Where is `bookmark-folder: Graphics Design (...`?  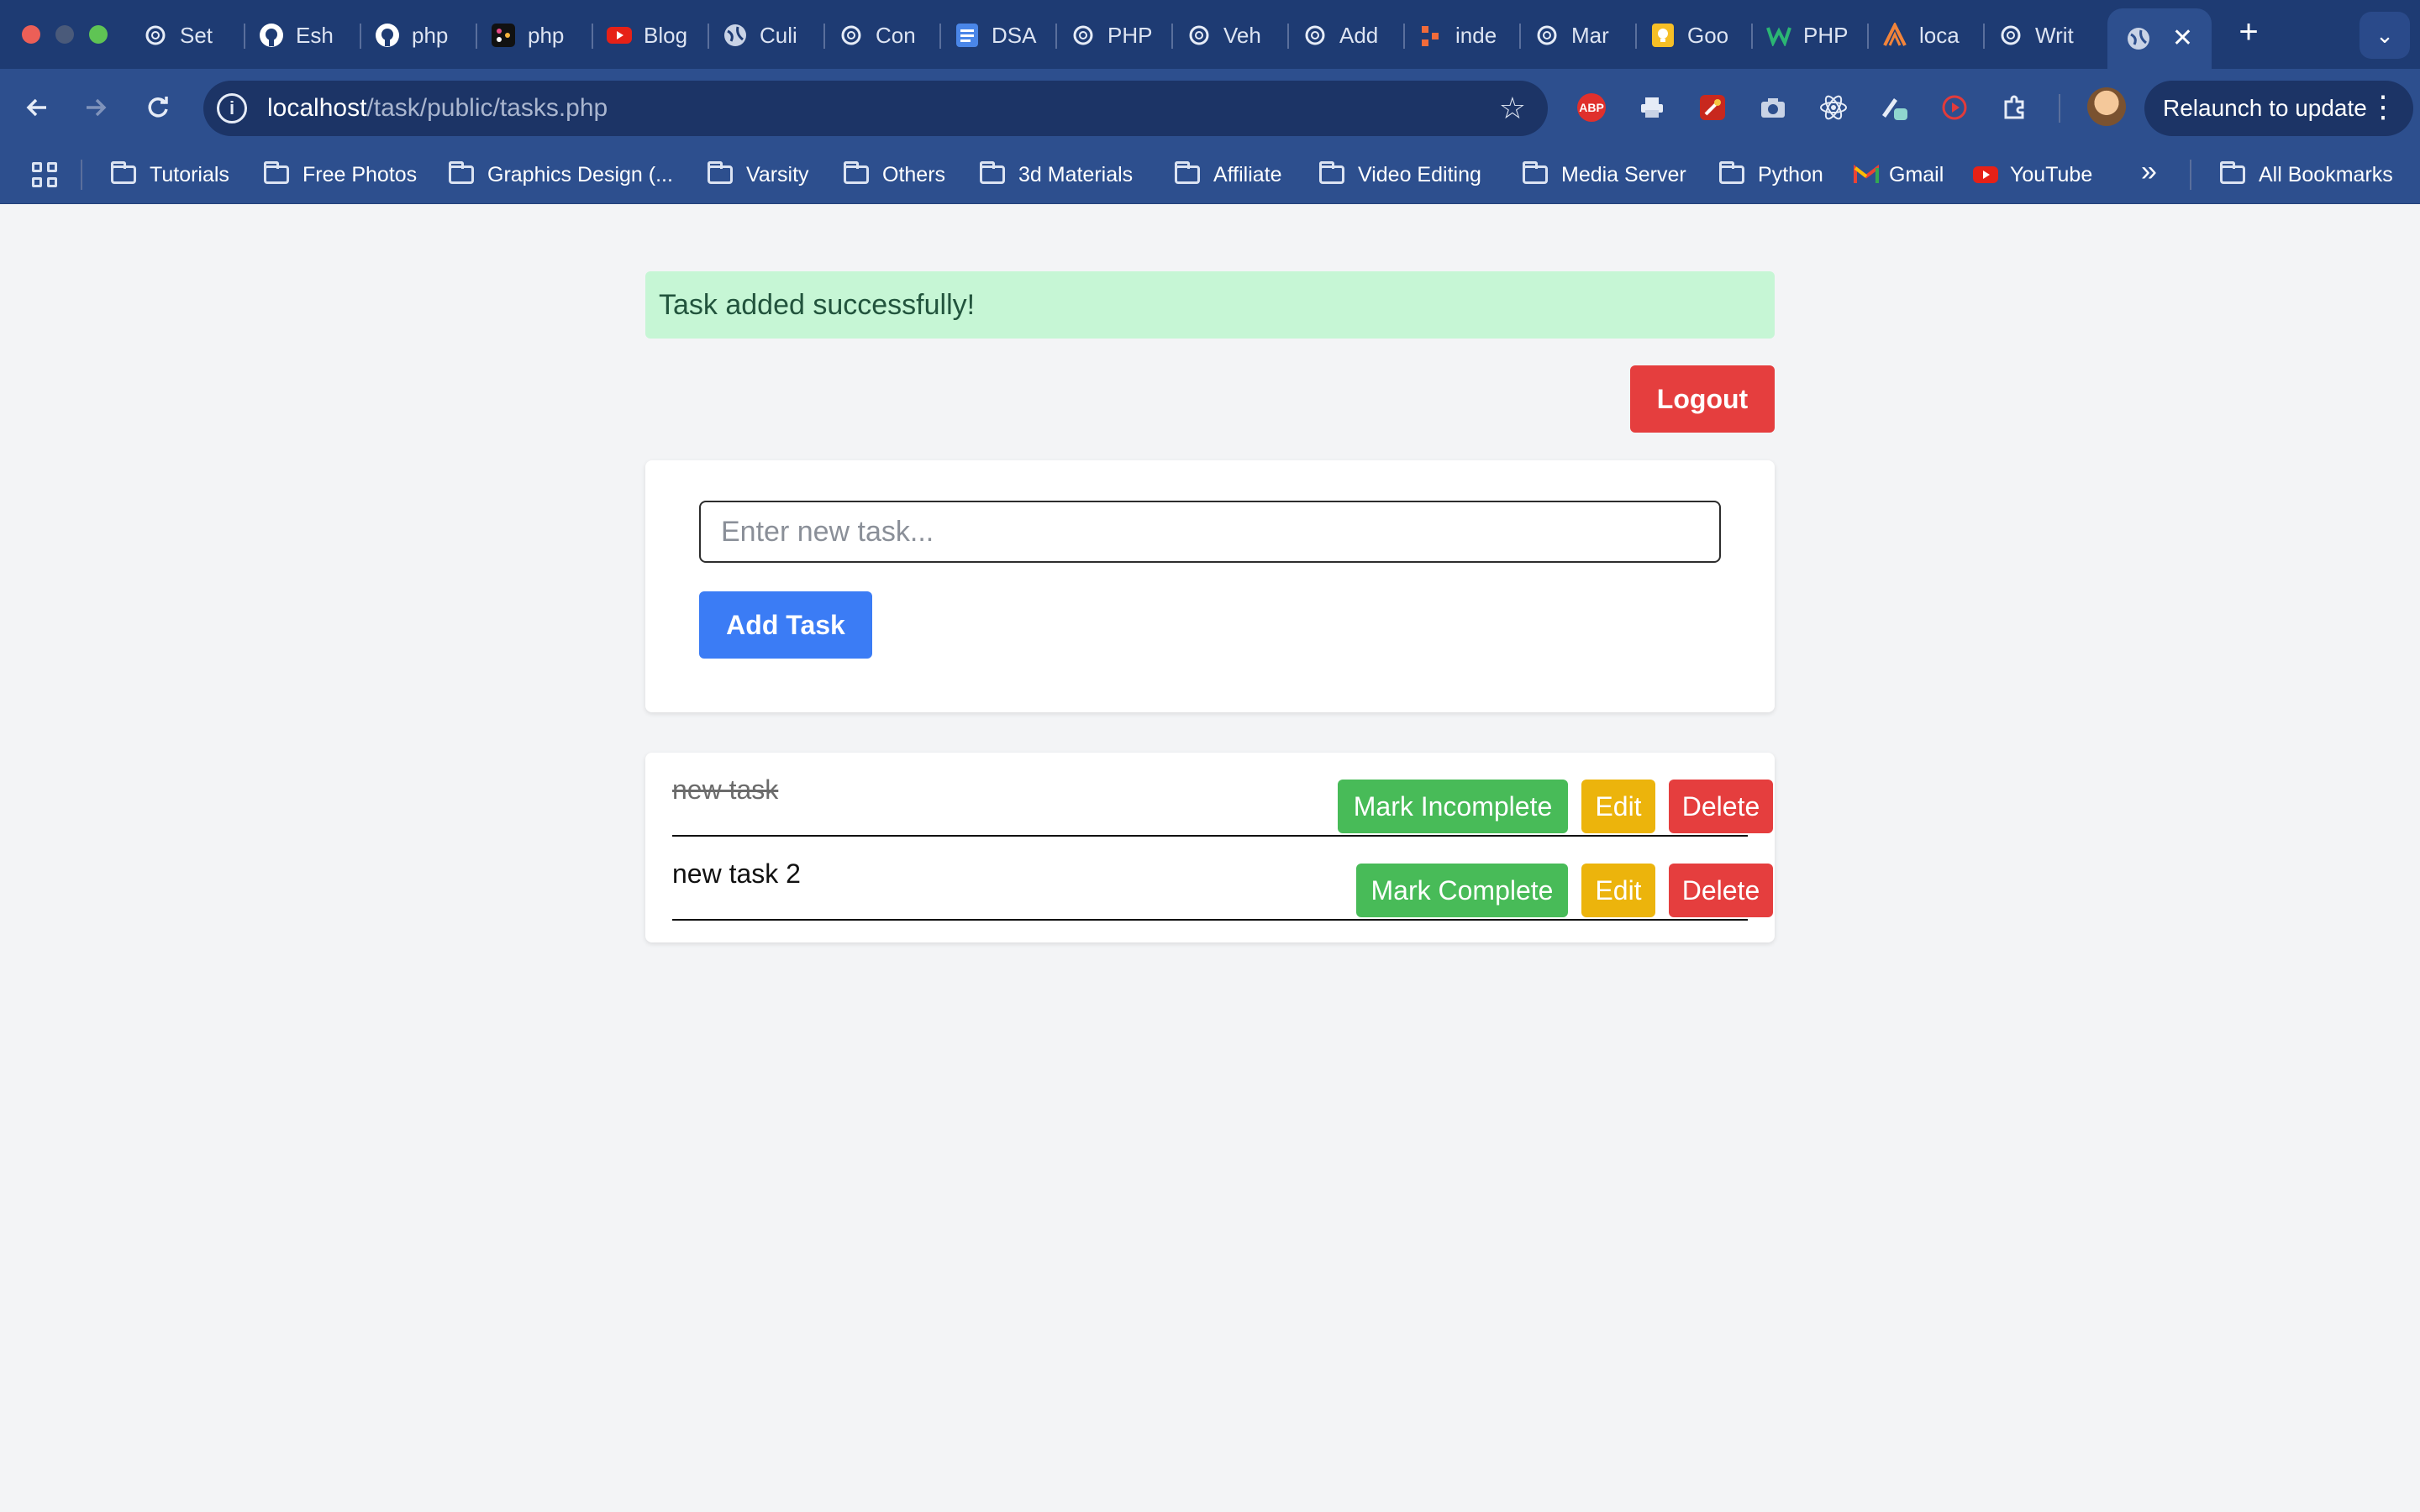 bookmark-folder: Graphics Design (... is located at coordinates (561, 175).